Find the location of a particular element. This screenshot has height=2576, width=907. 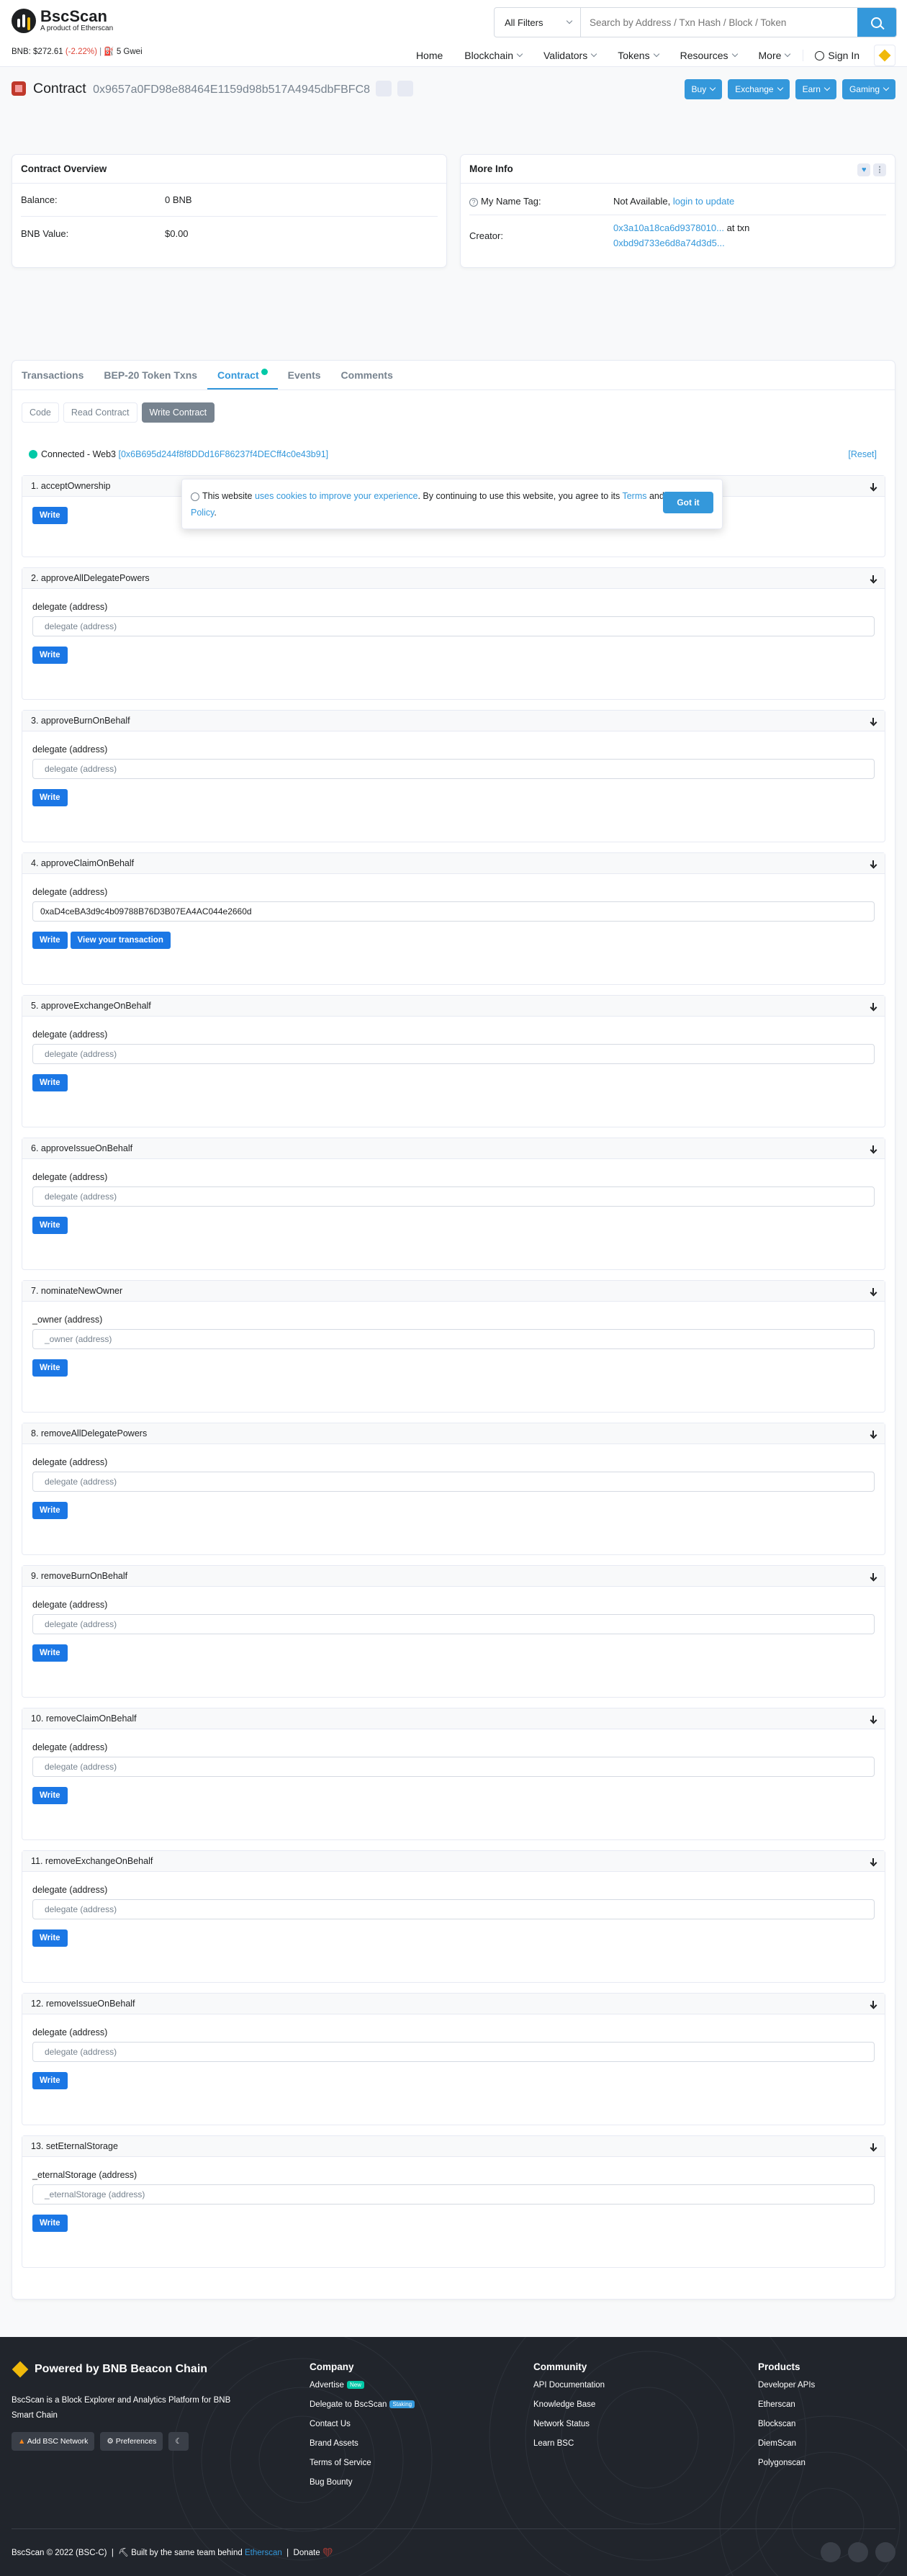

footer-link-api-docs: API Documentation is located at coordinates (569, 2385).